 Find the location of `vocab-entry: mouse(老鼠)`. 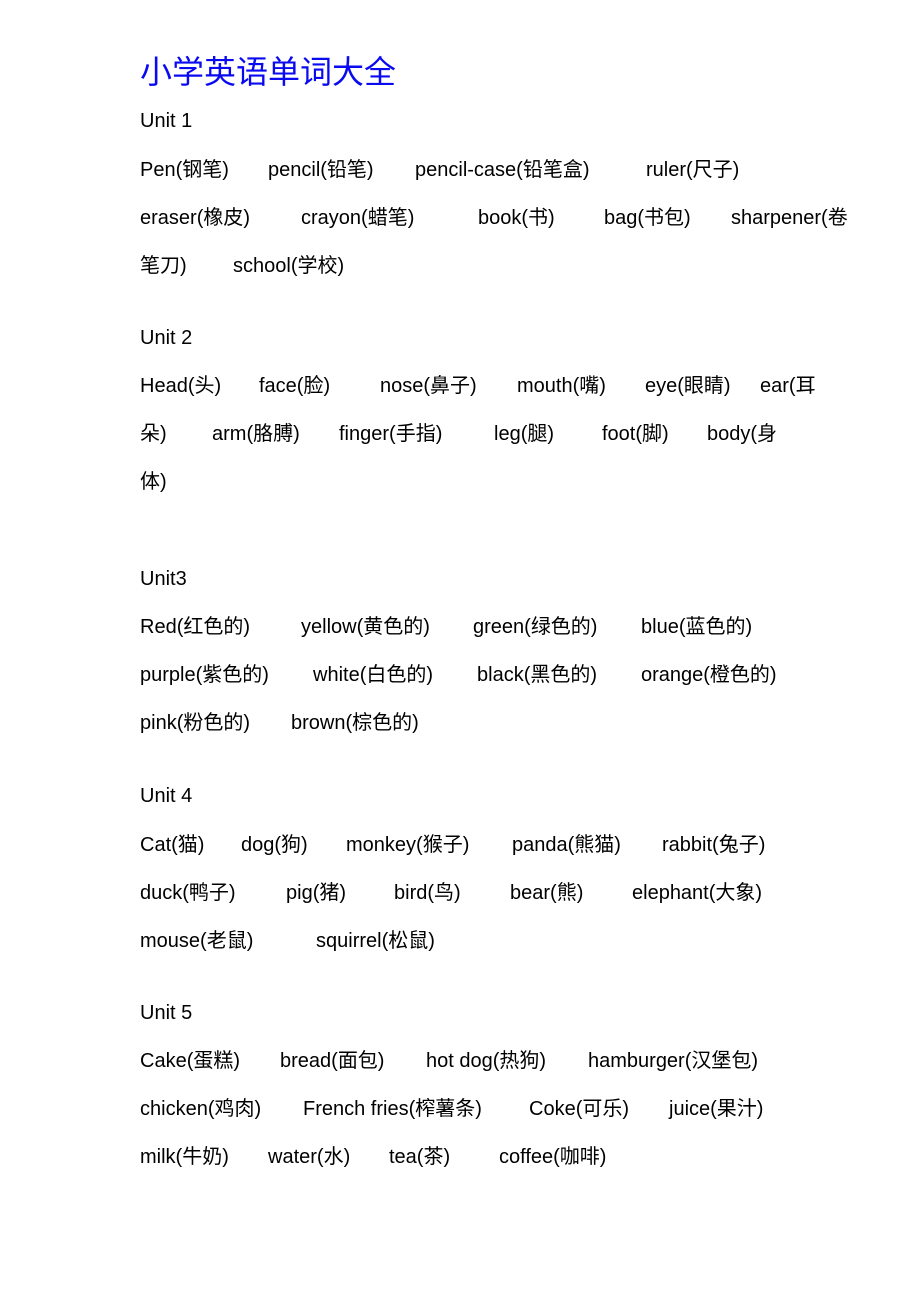

vocab-entry: mouse(老鼠) is located at coordinates (197, 941).